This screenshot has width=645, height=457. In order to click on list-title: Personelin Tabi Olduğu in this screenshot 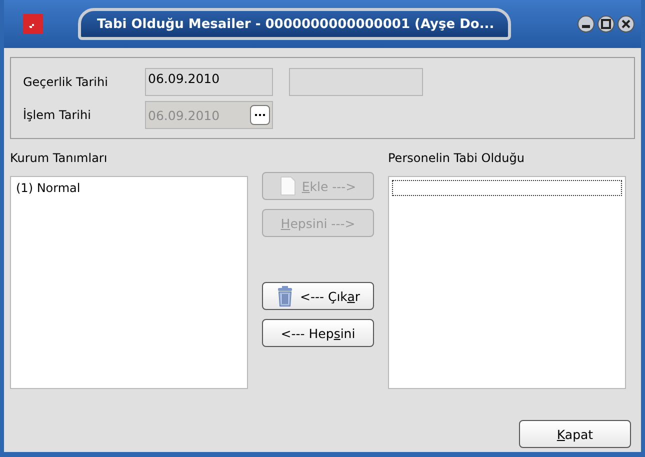, I will do `click(457, 158)`.